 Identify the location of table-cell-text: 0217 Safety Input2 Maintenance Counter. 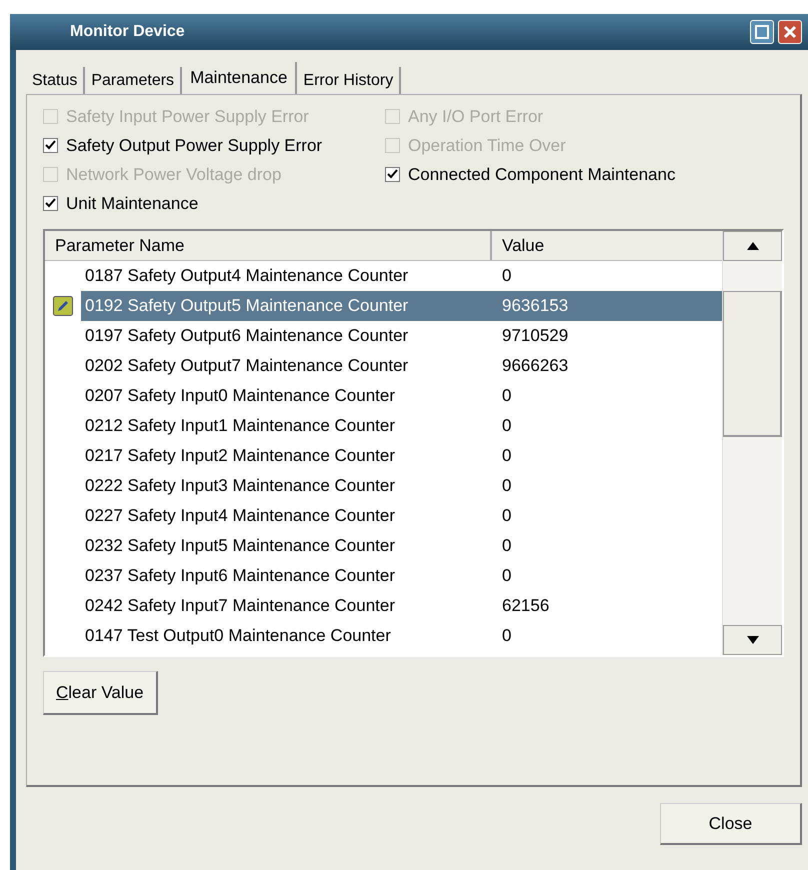
(240, 456).